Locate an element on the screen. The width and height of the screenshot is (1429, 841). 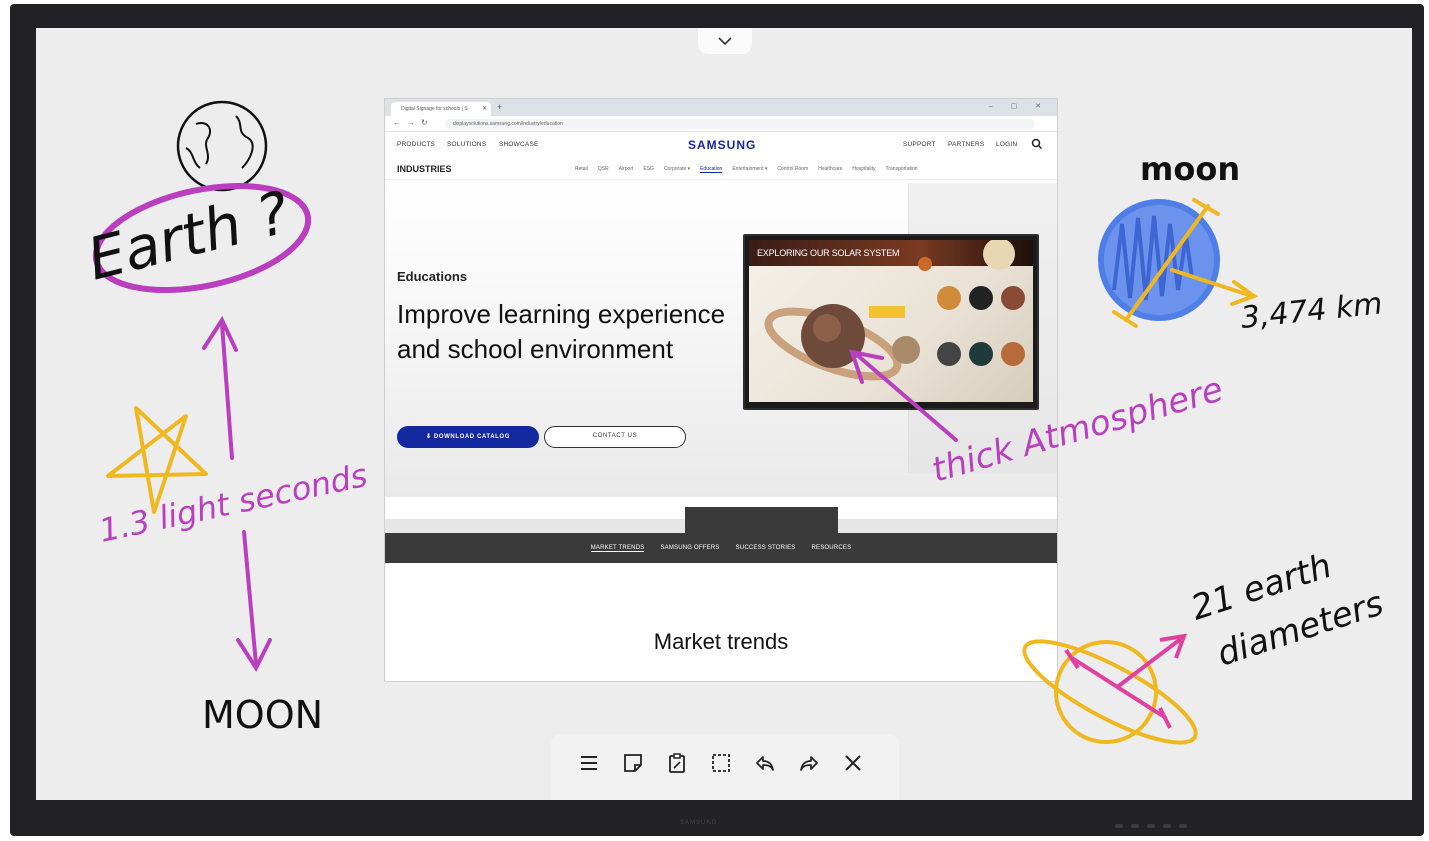
ringed-planet-drawing is located at coordinates (1110, 689).